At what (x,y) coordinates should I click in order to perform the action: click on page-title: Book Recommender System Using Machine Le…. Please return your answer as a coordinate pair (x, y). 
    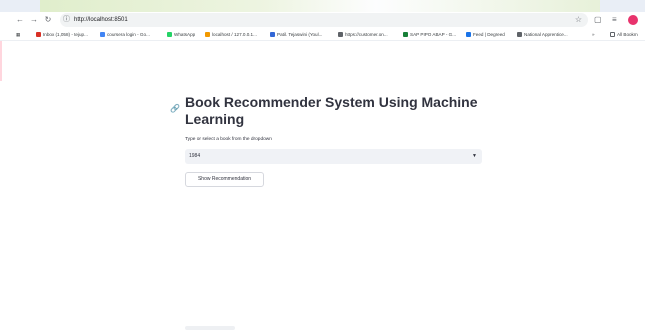
    Looking at the image, I should click on (331, 110).